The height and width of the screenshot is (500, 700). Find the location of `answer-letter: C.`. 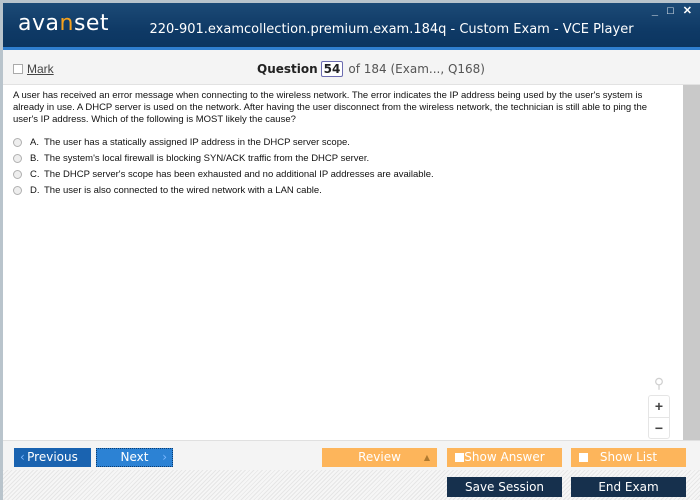

answer-letter: C. is located at coordinates (35, 174).